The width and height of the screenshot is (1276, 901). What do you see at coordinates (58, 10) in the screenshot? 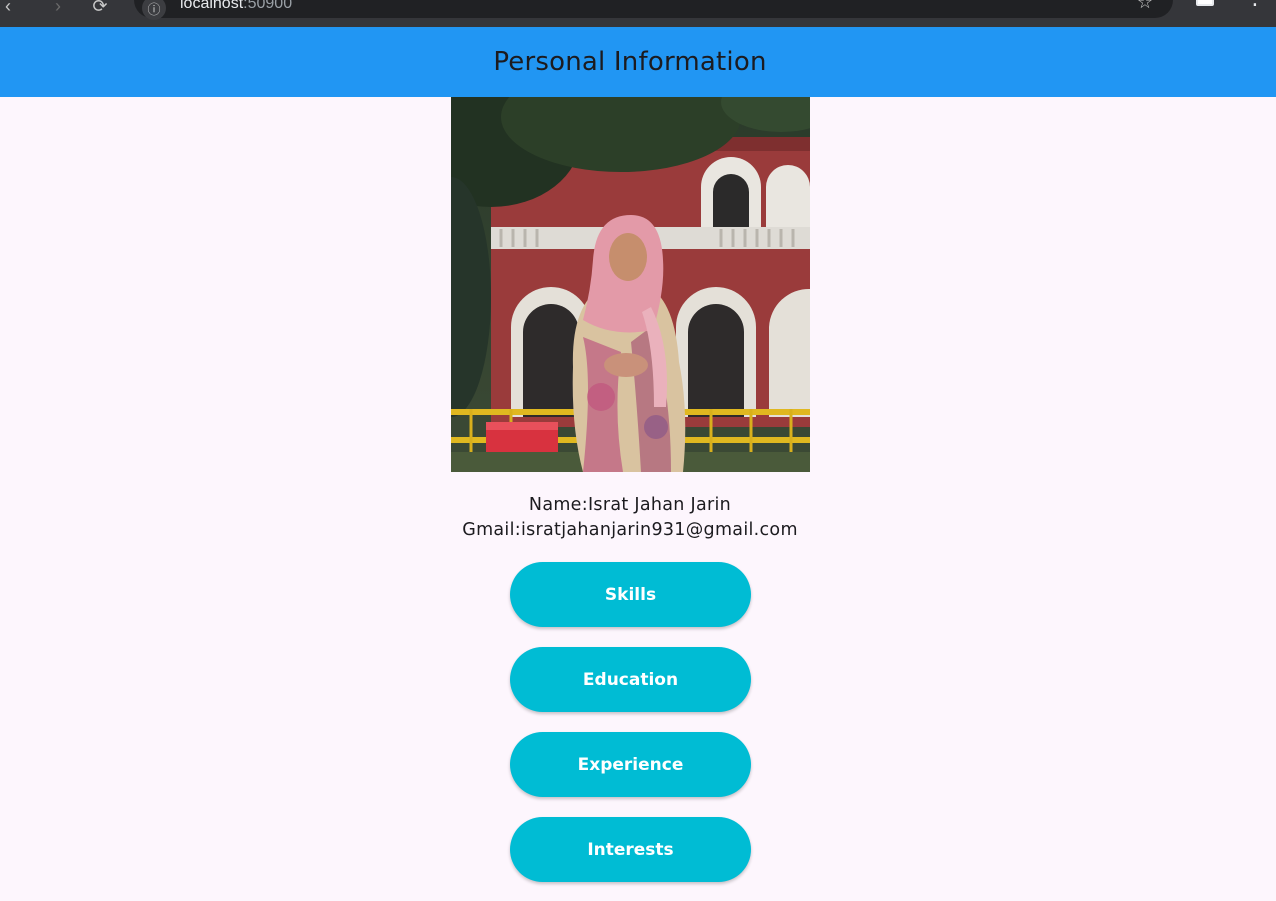
I see `forward-arrow-icon: ›` at bounding box center [58, 10].